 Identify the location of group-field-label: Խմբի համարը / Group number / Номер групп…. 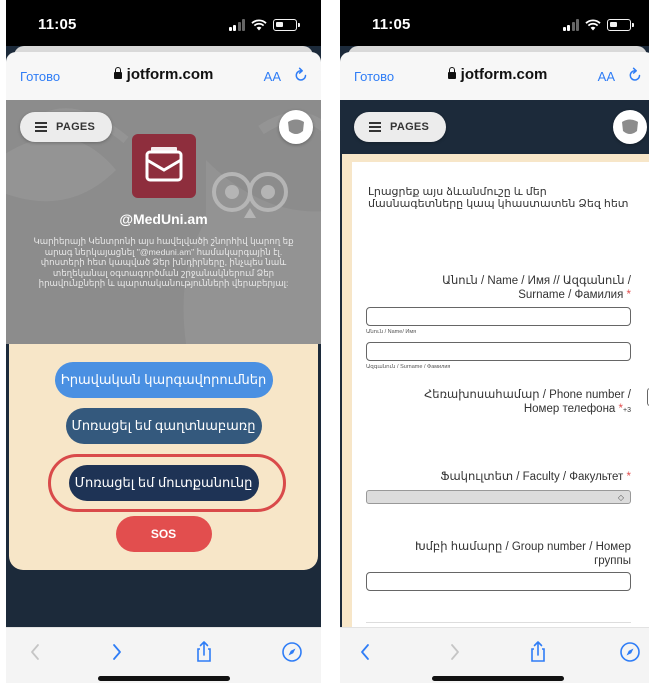
(523, 554).